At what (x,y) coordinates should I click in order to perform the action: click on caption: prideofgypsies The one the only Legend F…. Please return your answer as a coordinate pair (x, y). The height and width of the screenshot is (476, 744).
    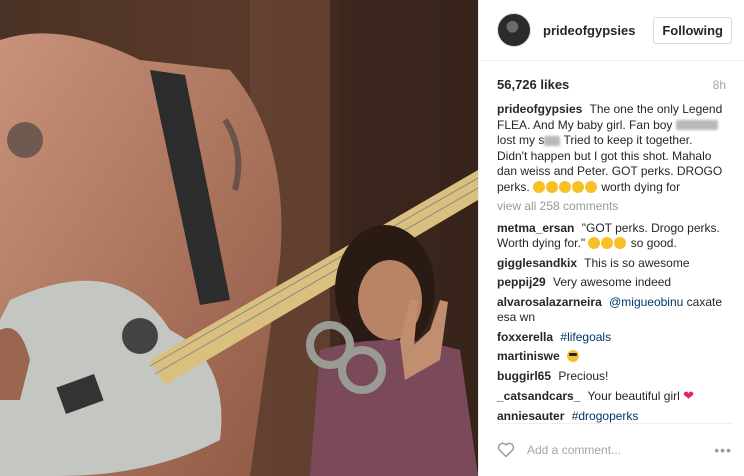
    Looking at the image, I should click on (611, 148).